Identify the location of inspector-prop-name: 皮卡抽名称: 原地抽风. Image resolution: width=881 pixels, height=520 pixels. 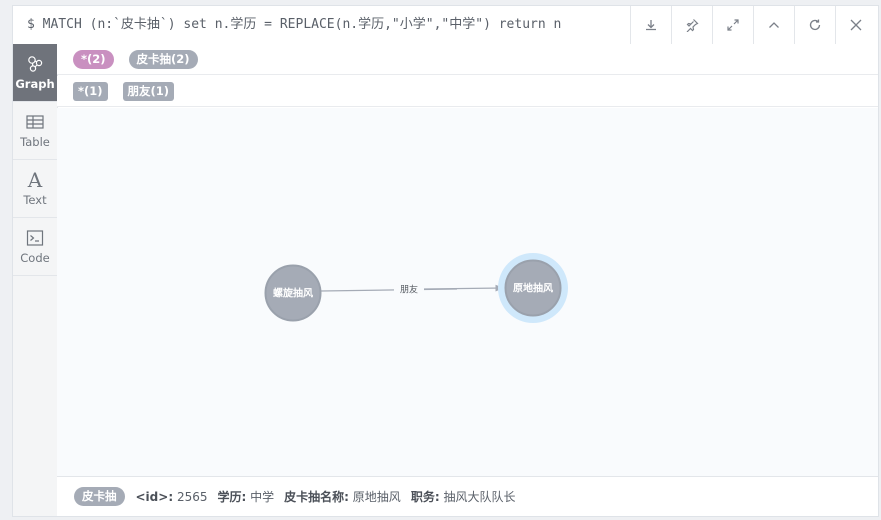
(342, 496).